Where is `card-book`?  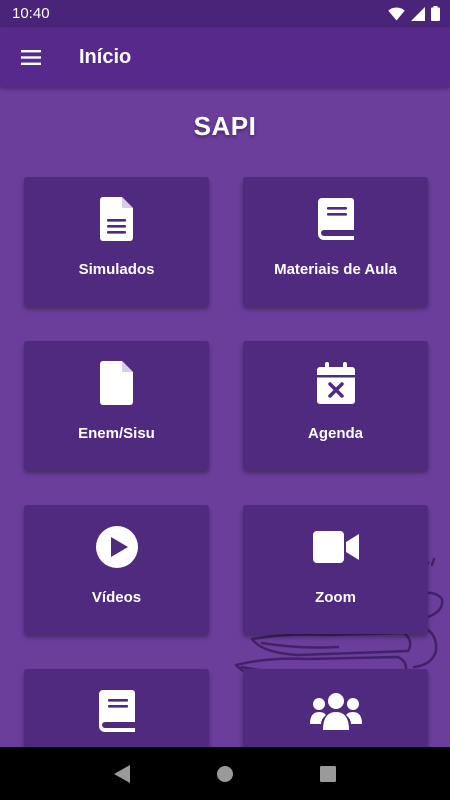
card-book is located at coordinates (116, 708).